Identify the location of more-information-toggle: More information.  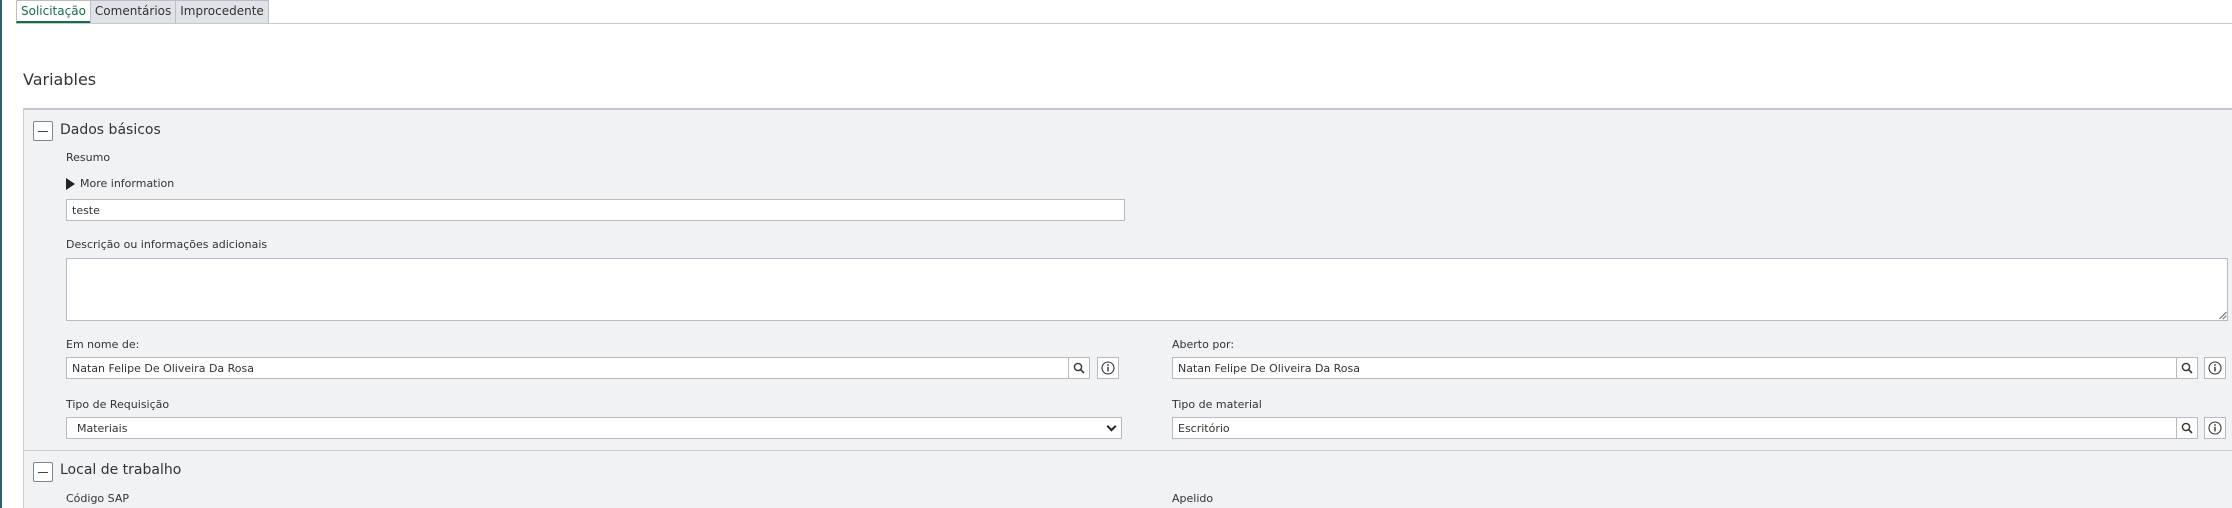
(120, 183).